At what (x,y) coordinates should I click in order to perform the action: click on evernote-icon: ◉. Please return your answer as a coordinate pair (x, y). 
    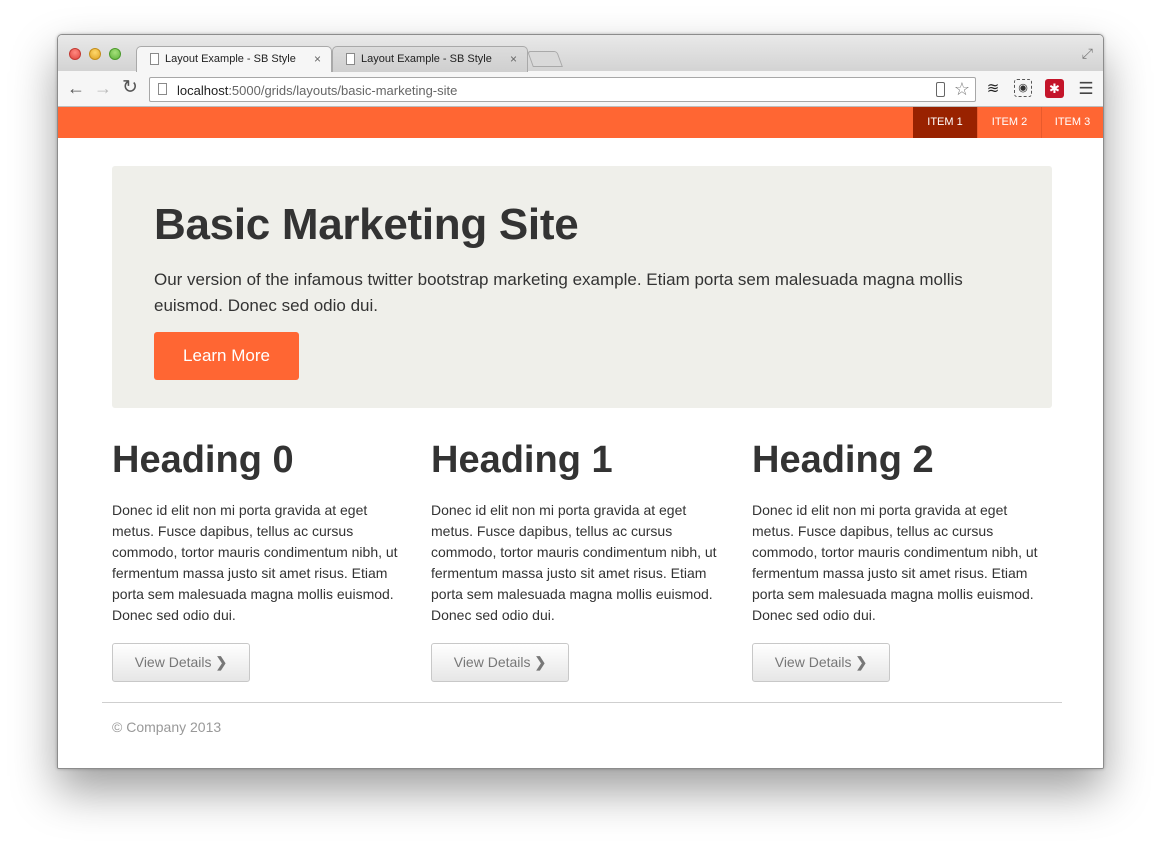
    Looking at the image, I should click on (1023, 88).